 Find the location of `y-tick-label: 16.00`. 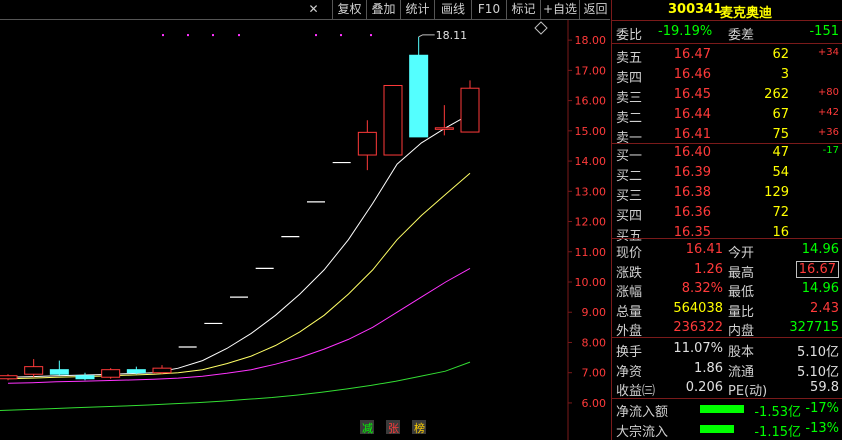

y-tick-label: 16.00 is located at coordinates (591, 101).